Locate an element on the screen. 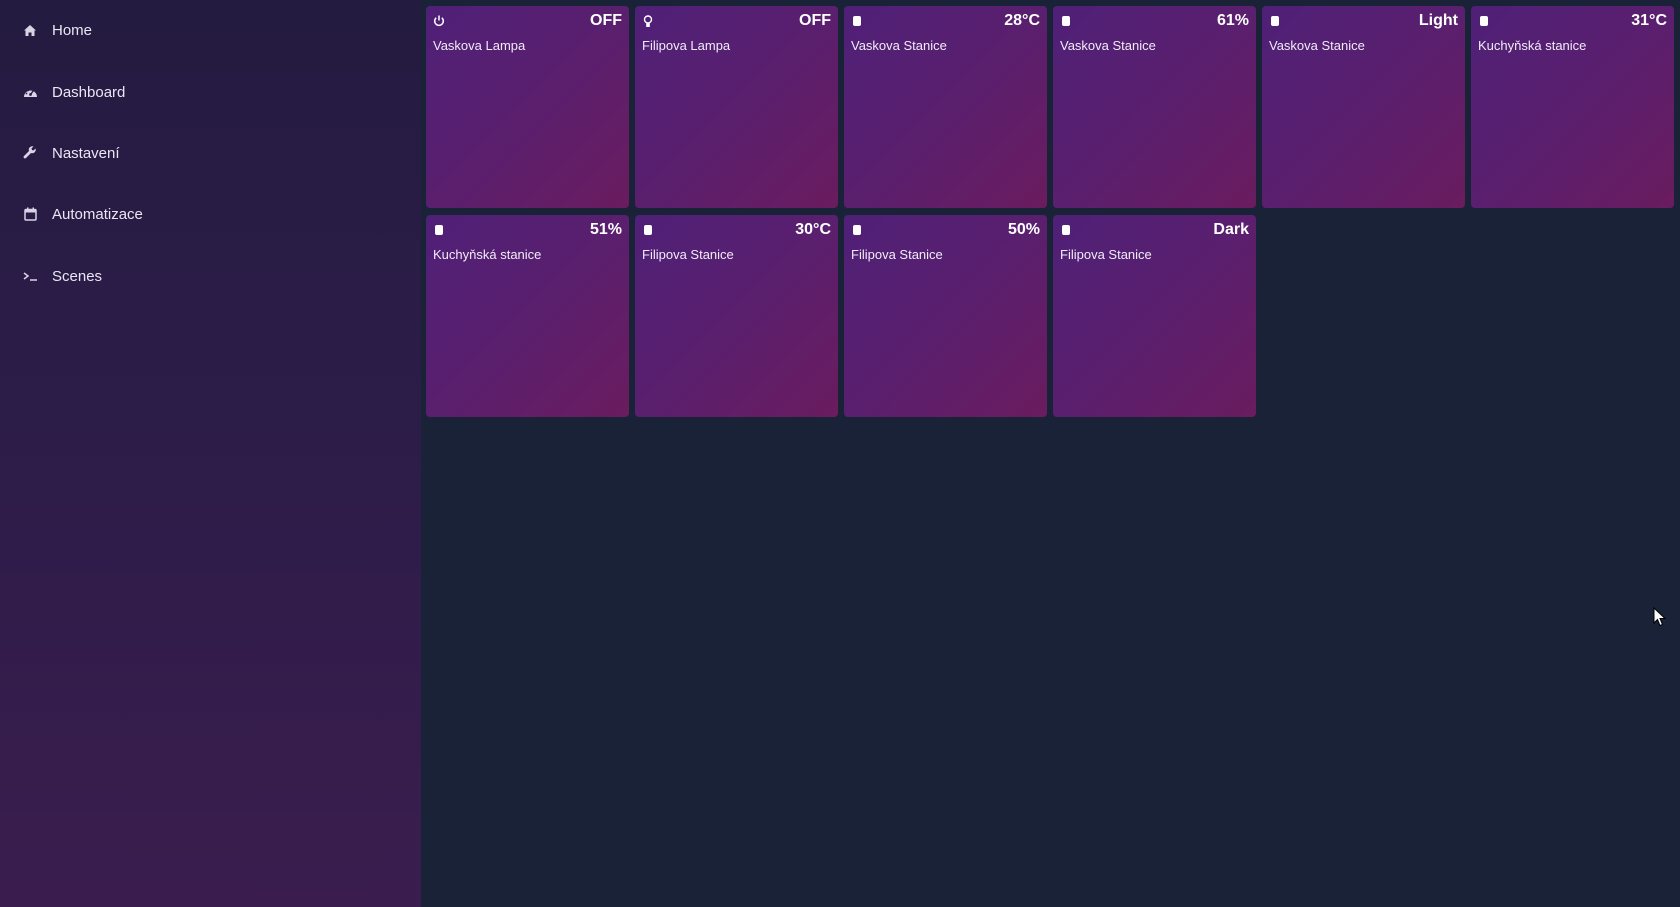 This screenshot has height=907, width=1680. sidebar-item-scenes: Scenes is located at coordinates (62, 276).